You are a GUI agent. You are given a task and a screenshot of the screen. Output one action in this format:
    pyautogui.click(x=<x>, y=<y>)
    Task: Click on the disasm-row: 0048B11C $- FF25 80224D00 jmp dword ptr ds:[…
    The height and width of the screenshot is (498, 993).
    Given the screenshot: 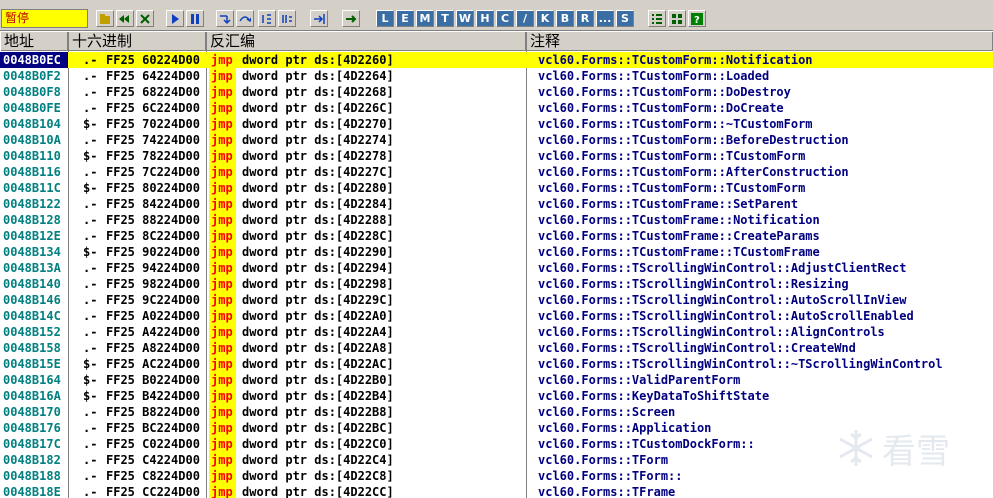 What is the action you would take?
    pyautogui.click(x=496, y=188)
    